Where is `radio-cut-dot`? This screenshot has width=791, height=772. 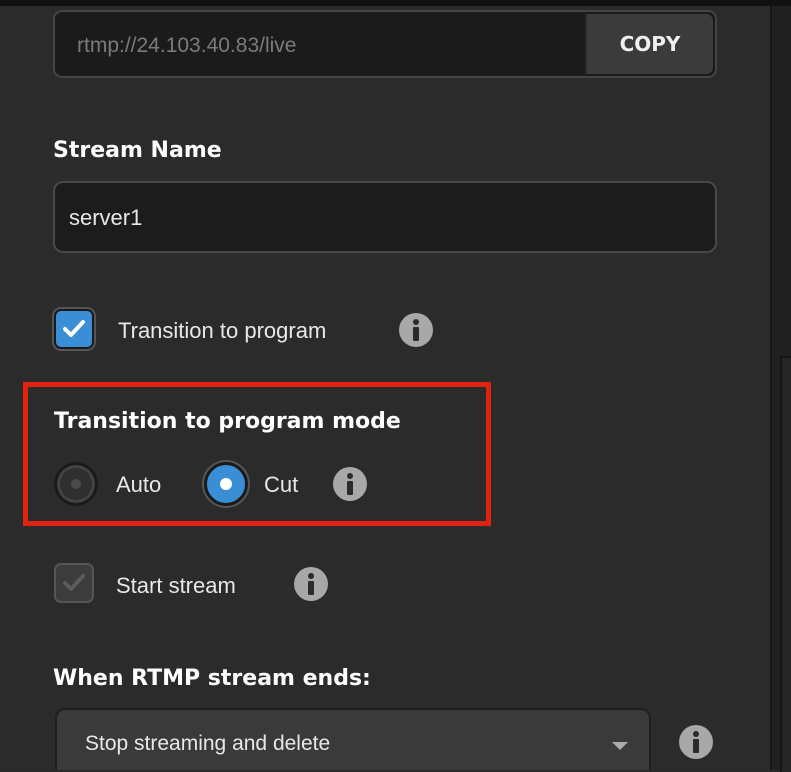
radio-cut-dot is located at coordinates (226, 484).